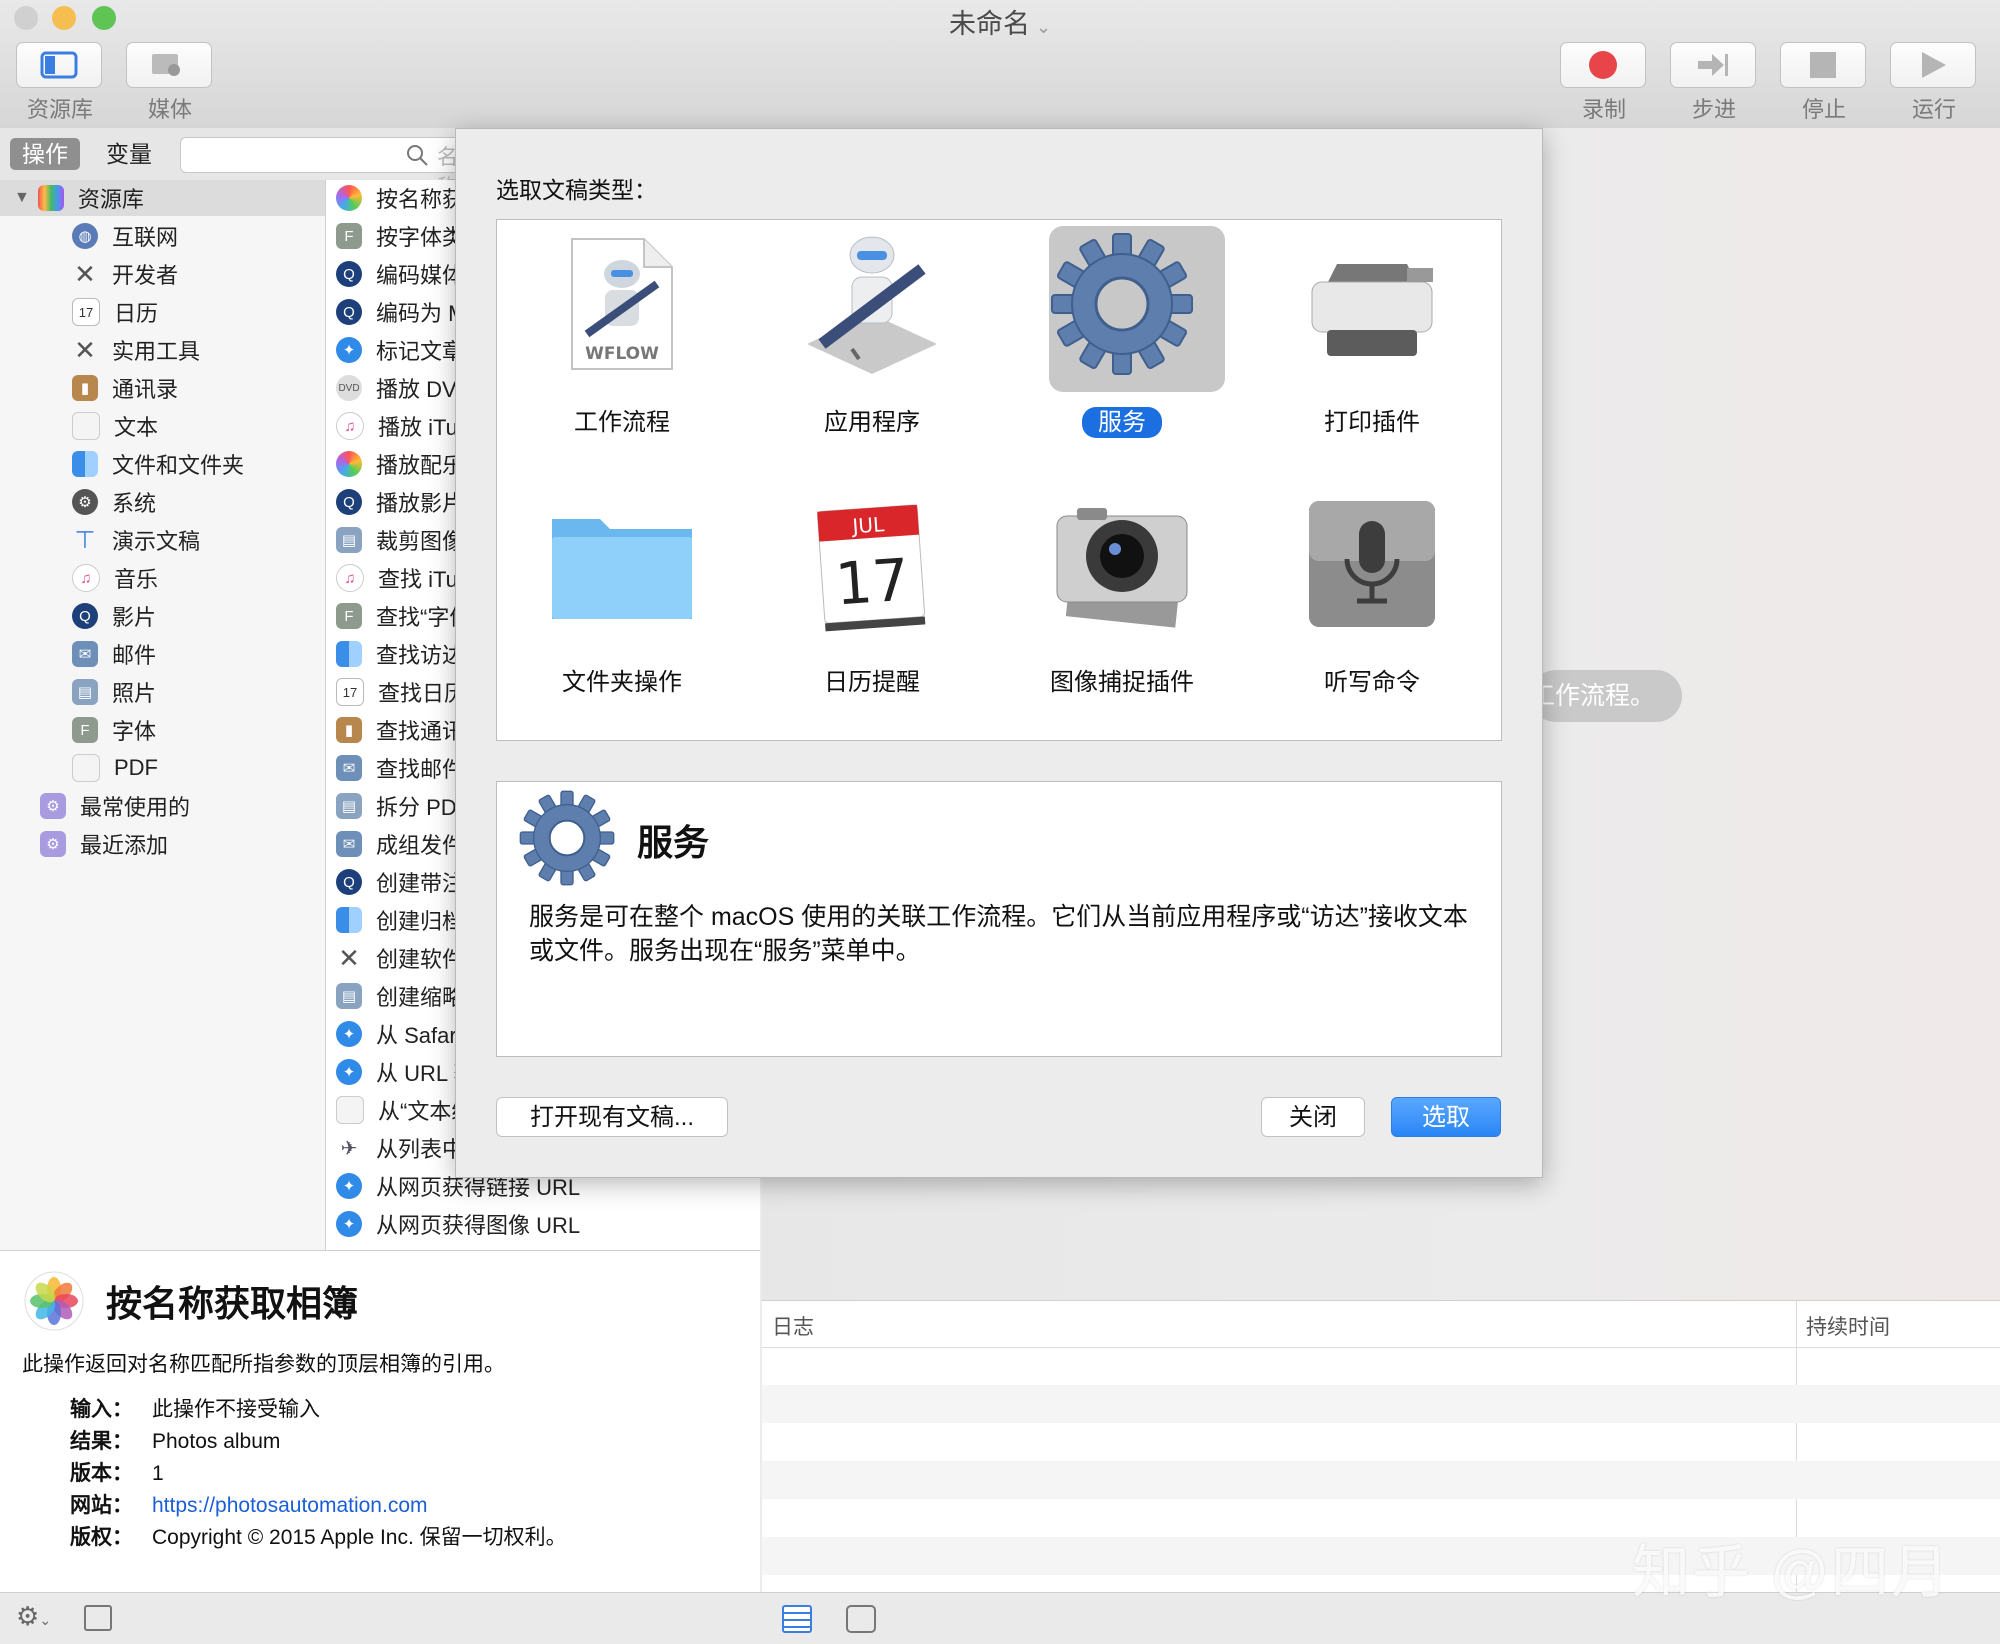  Describe the element at coordinates (114, 730) in the screenshot. I see `category-fonts: F字体` at that location.